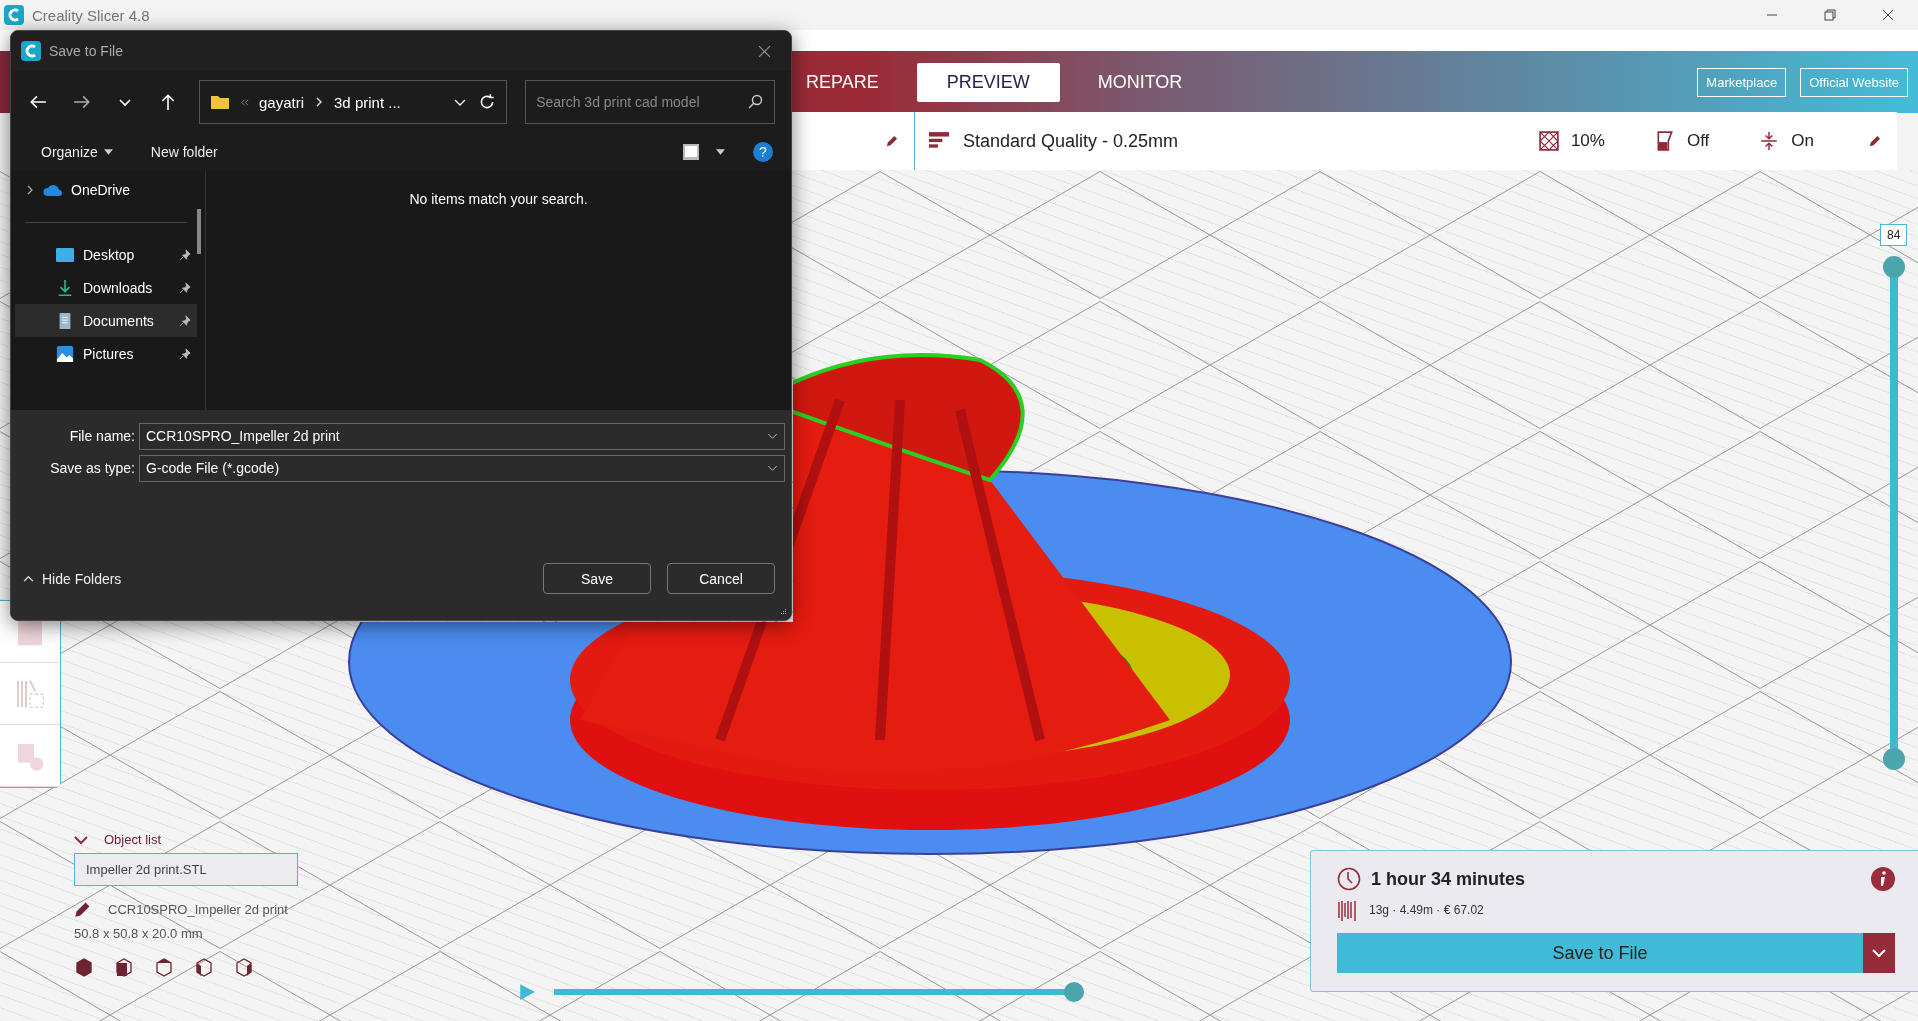 This screenshot has width=1918, height=1021. What do you see at coordinates (1830, 15) in the screenshot?
I see `restore-icon` at bounding box center [1830, 15].